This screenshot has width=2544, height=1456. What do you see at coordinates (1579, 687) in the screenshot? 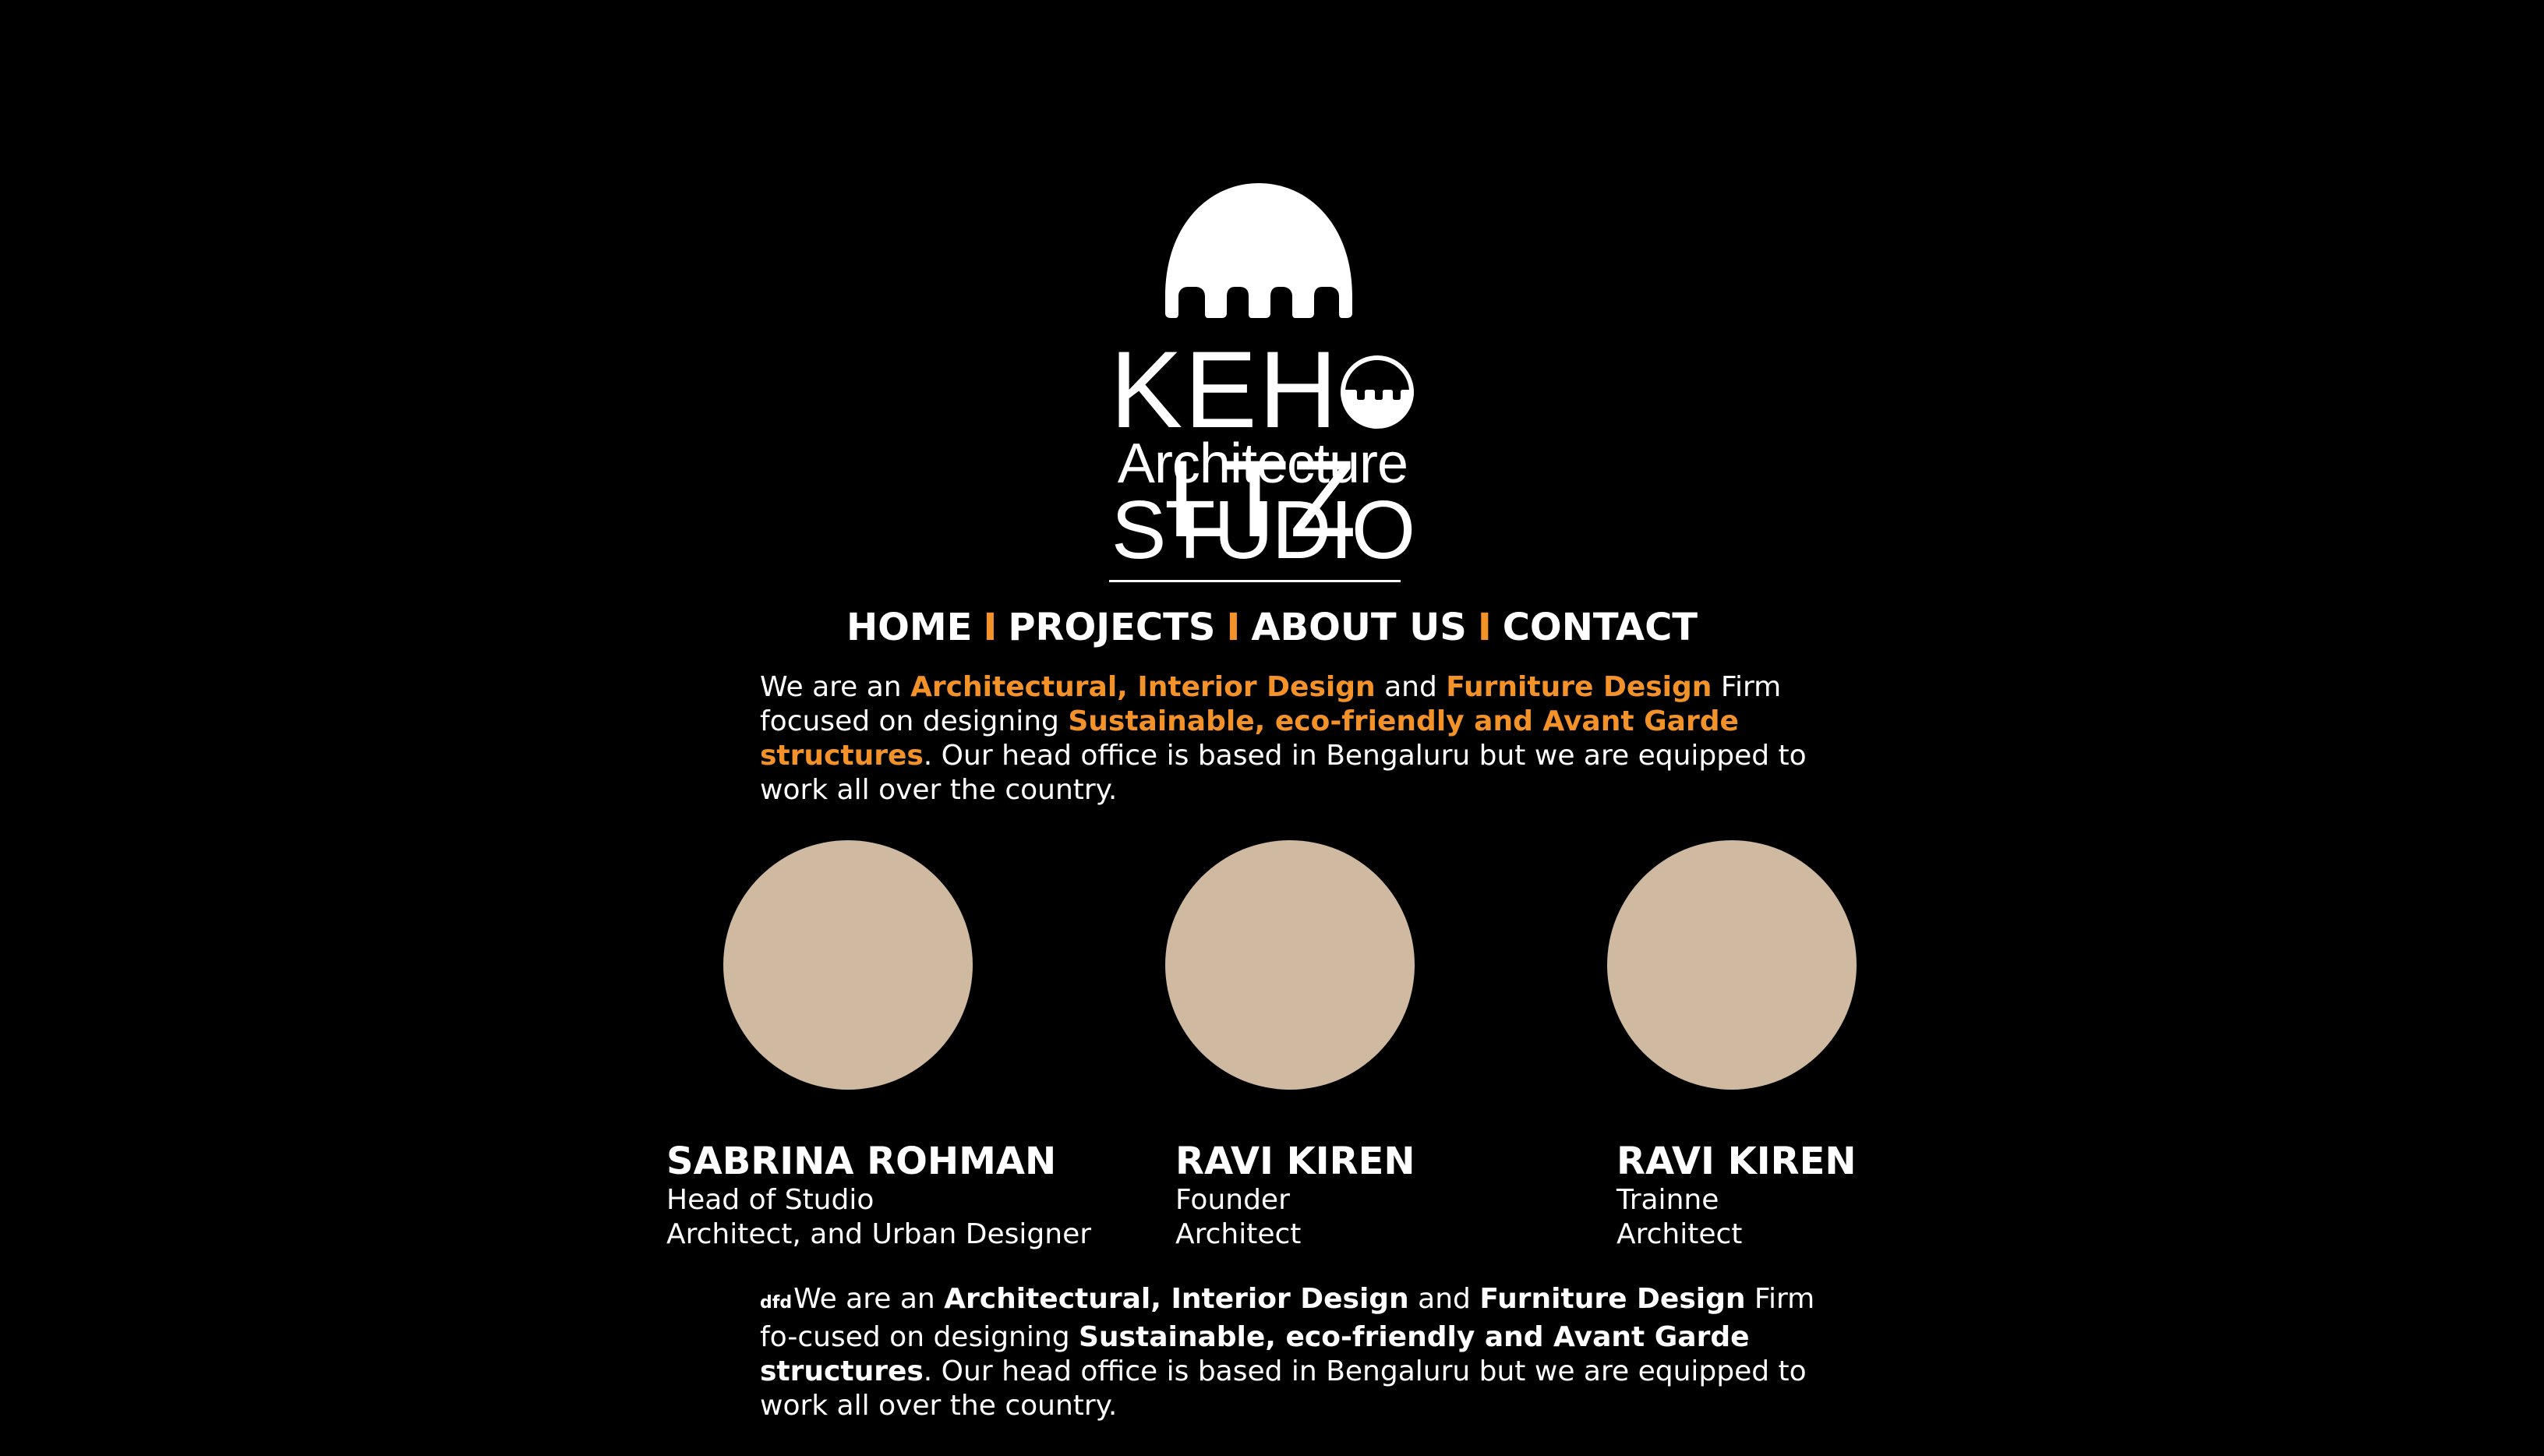
I see `intro-highlight-furniture: Furniture Design` at bounding box center [1579, 687].